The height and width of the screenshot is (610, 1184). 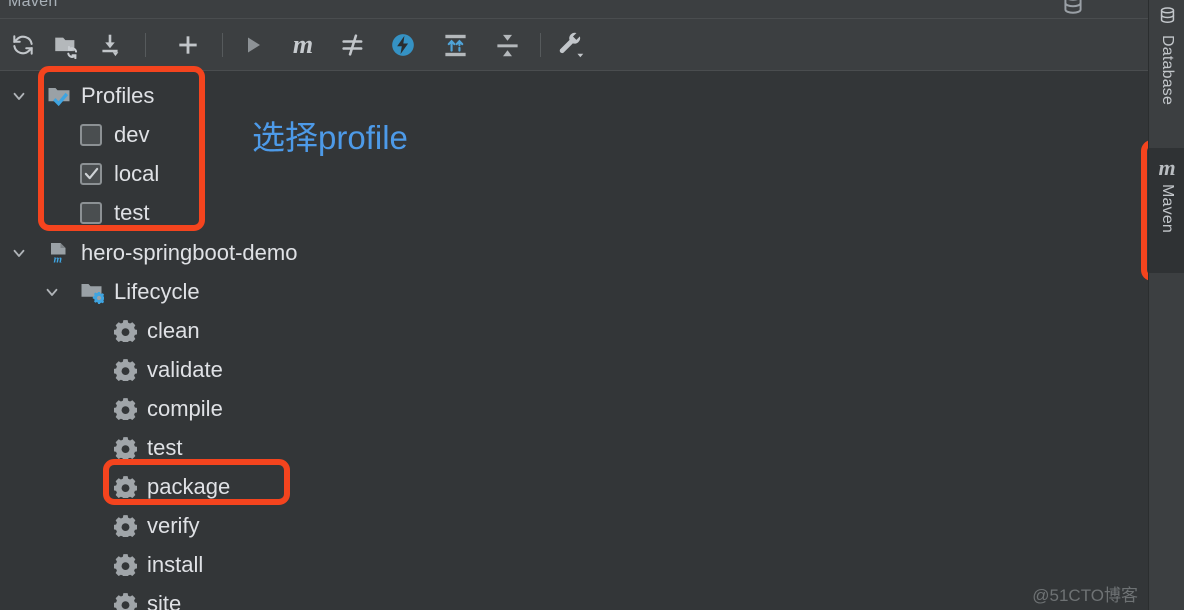 What do you see at coordinates (175, 564) in the screenshot?
I see `tree-label-goal-install: install` at bounding box center [175, 564].